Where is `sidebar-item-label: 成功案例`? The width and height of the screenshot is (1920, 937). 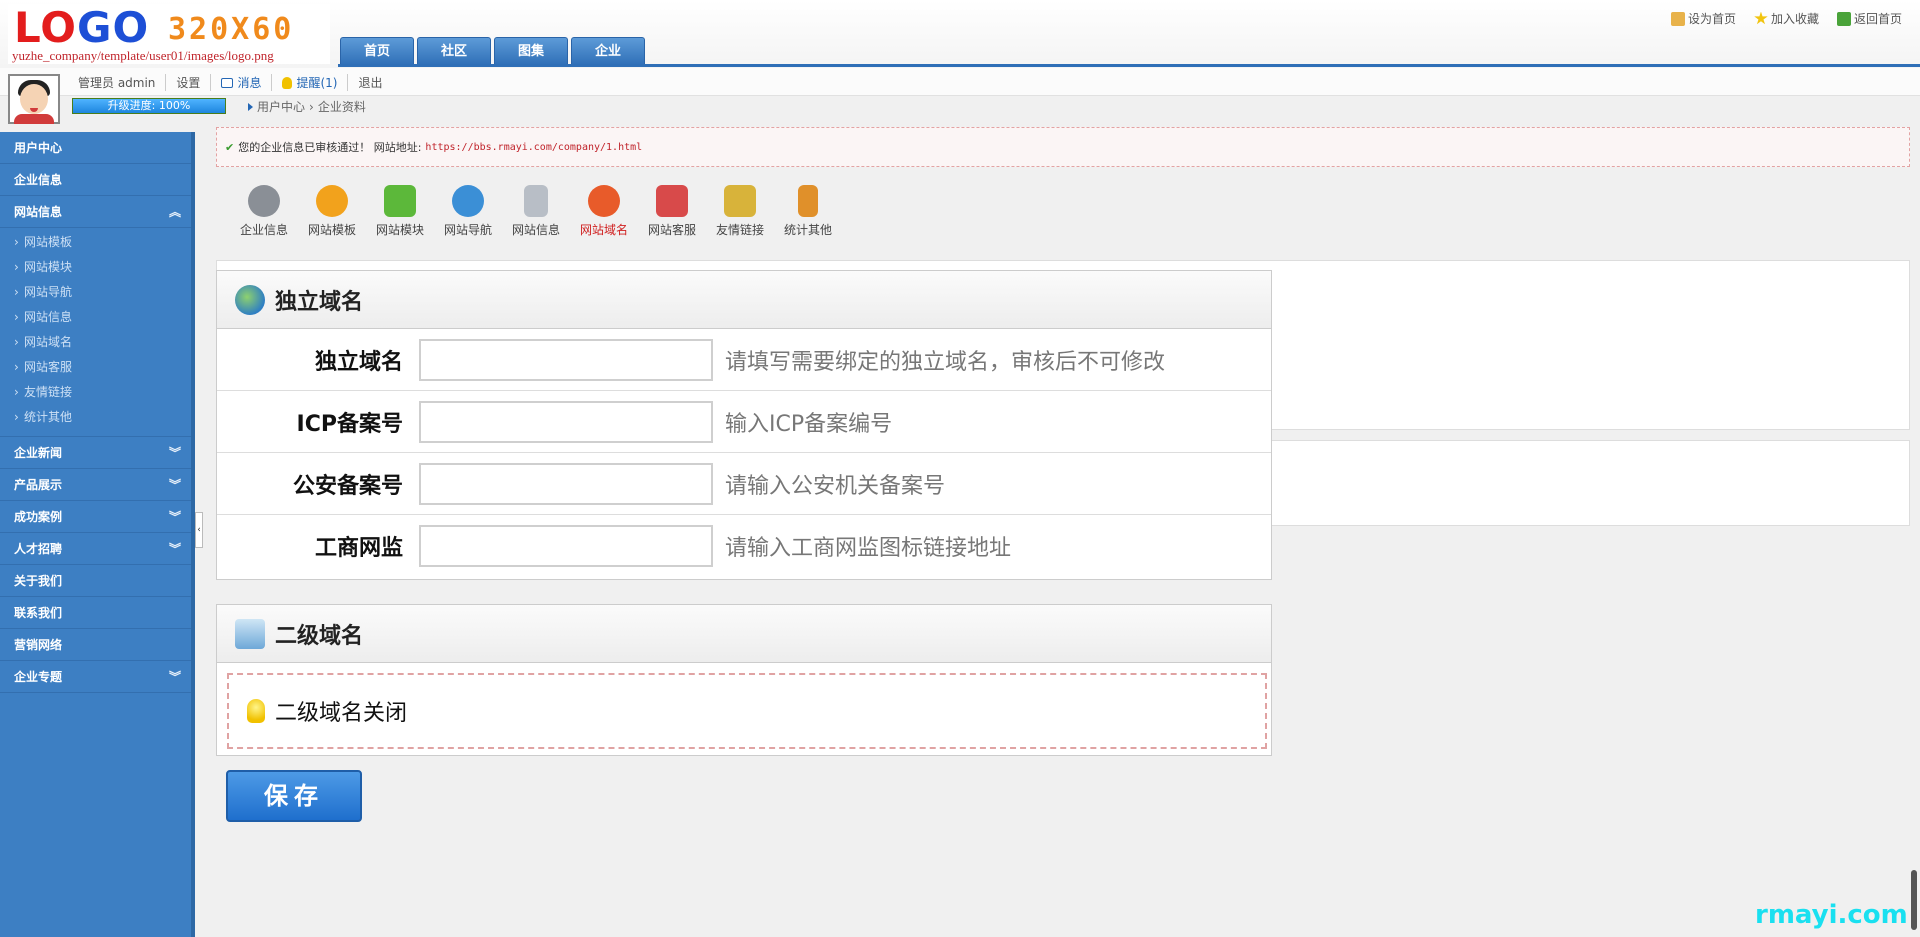 sidebar-item-label: 成功案例 is located at coordinates (38, 517).